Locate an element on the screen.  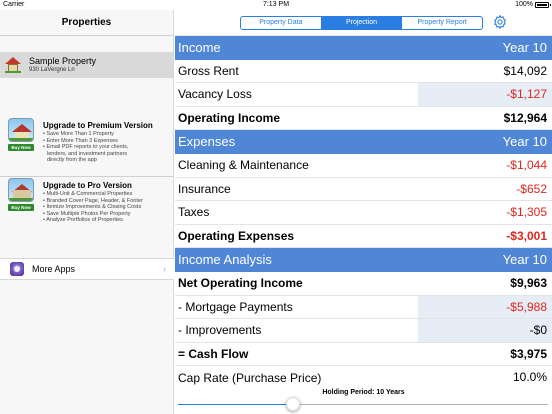
table-row: Vacancy Loss -$1,127 is located at coordinates (363, 95).